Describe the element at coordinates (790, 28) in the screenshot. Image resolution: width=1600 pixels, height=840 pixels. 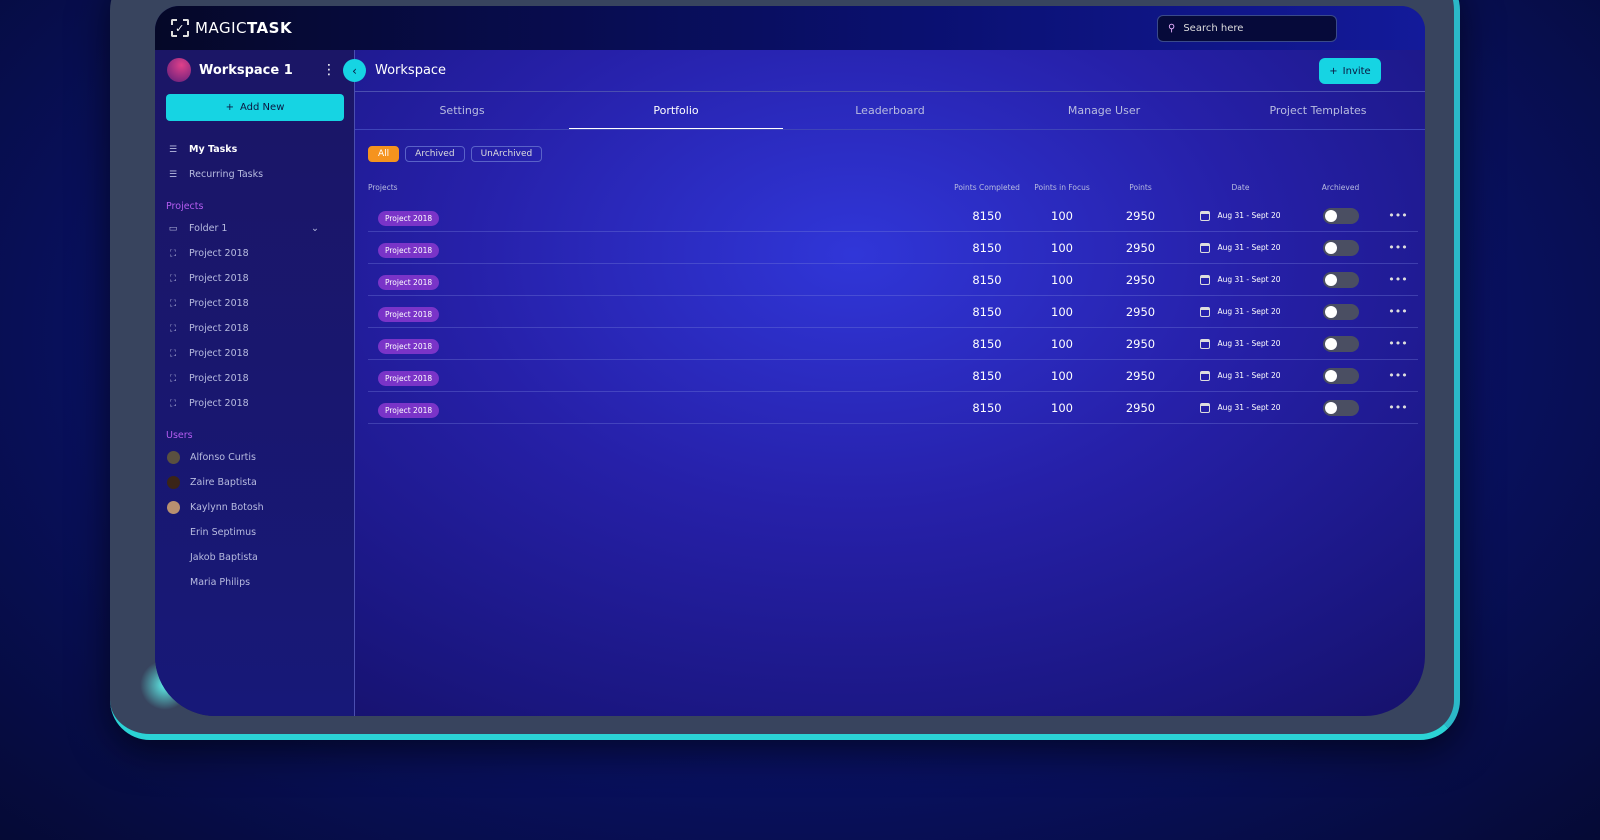
I see `top-bar: ✓ MAGICTASK ⚲ Search here` at that location.